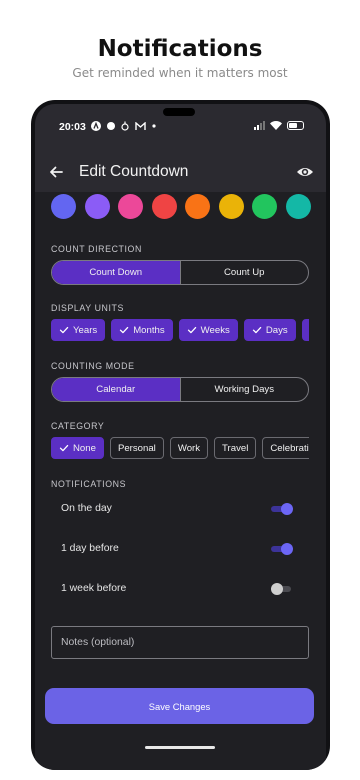 The image size is (360, 780). I want to click on notes-field, so click(180, 642).